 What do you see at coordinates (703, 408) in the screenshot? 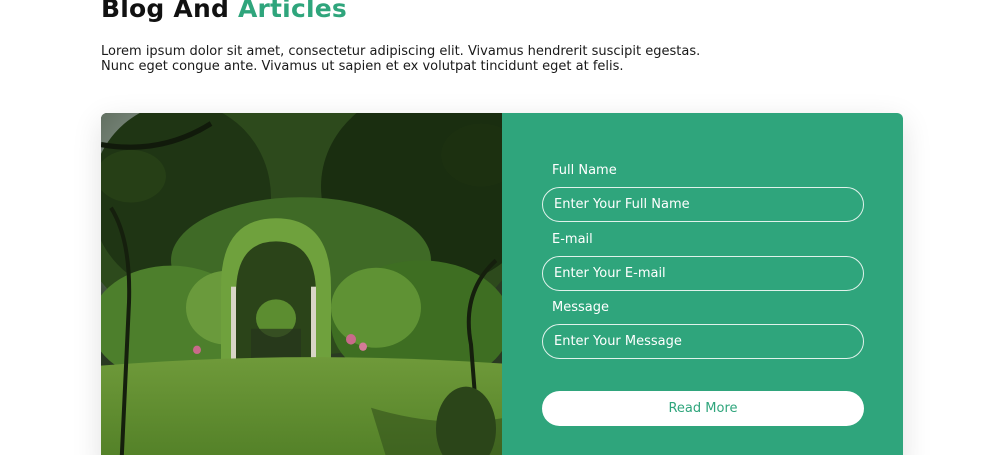
I see `read-more-button: Read More` at bounding box center [703, 408].